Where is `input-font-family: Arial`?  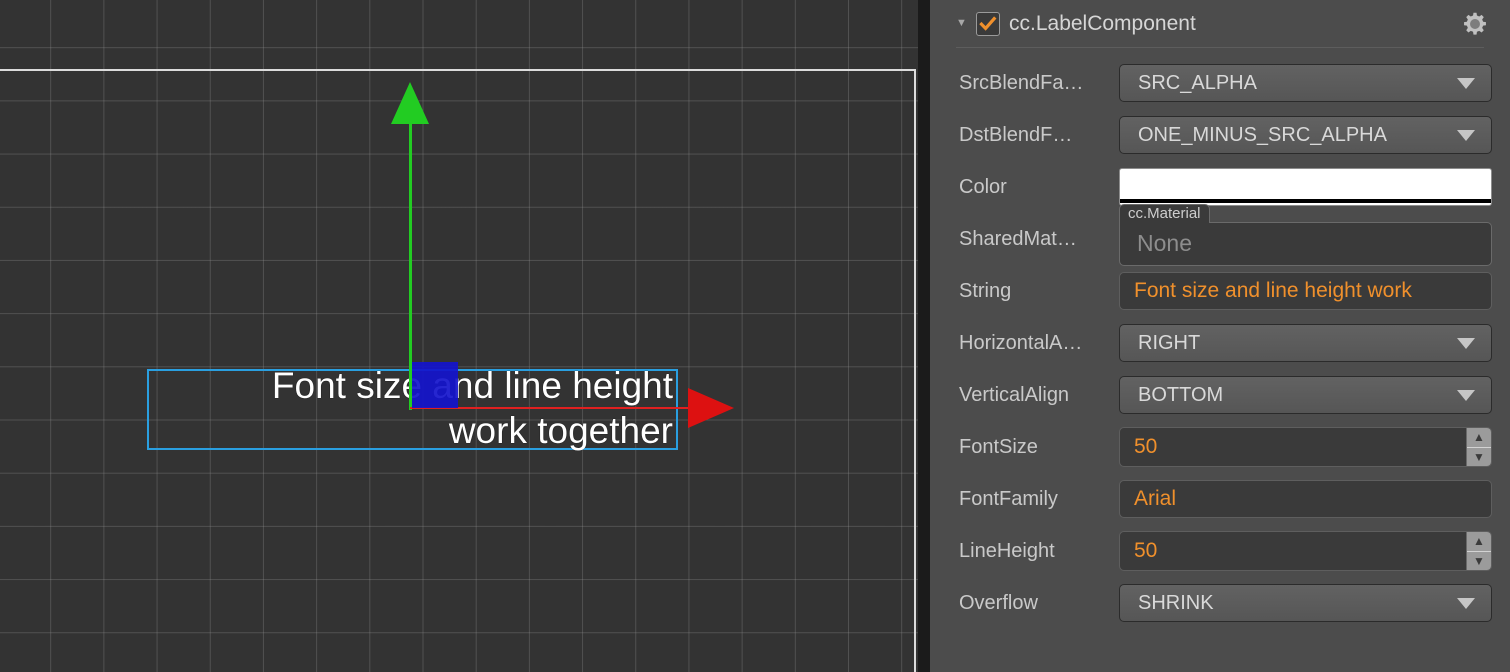
input-font-family: Arial is located at coordinates (1305, 499).